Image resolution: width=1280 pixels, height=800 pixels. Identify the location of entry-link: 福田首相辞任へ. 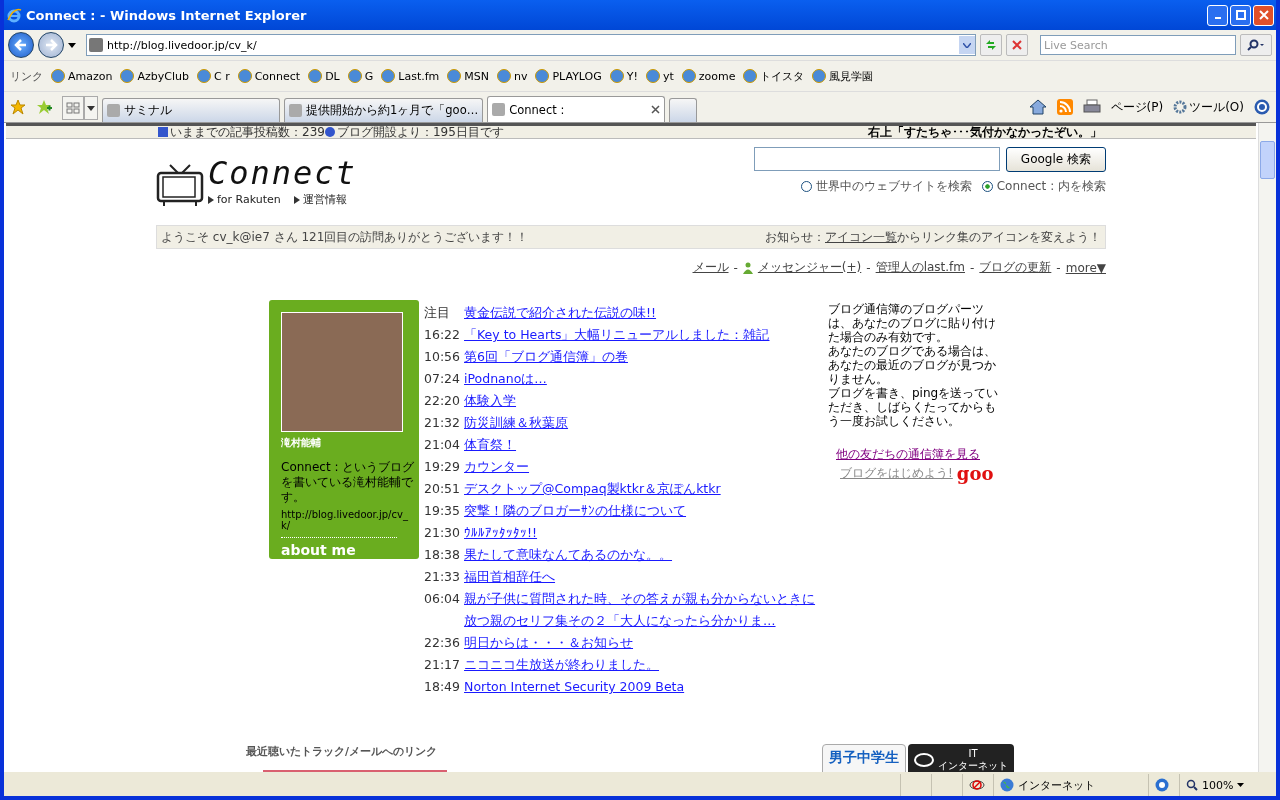
(510, 577).